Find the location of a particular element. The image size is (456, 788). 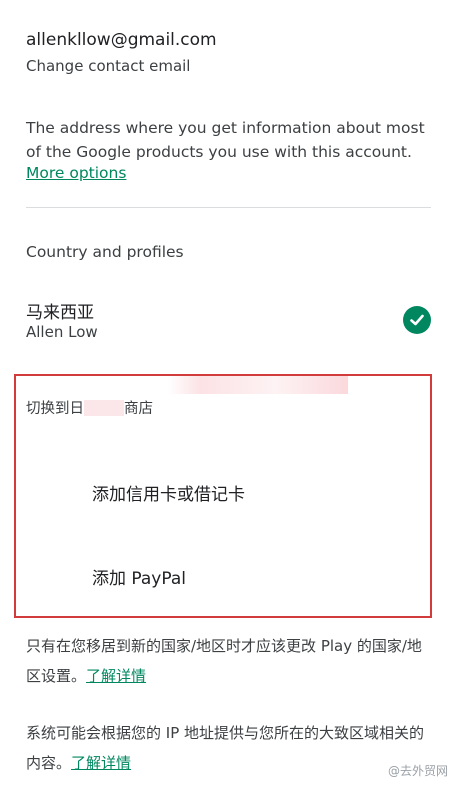

redaction-smear is located at coordinates (258, 385).